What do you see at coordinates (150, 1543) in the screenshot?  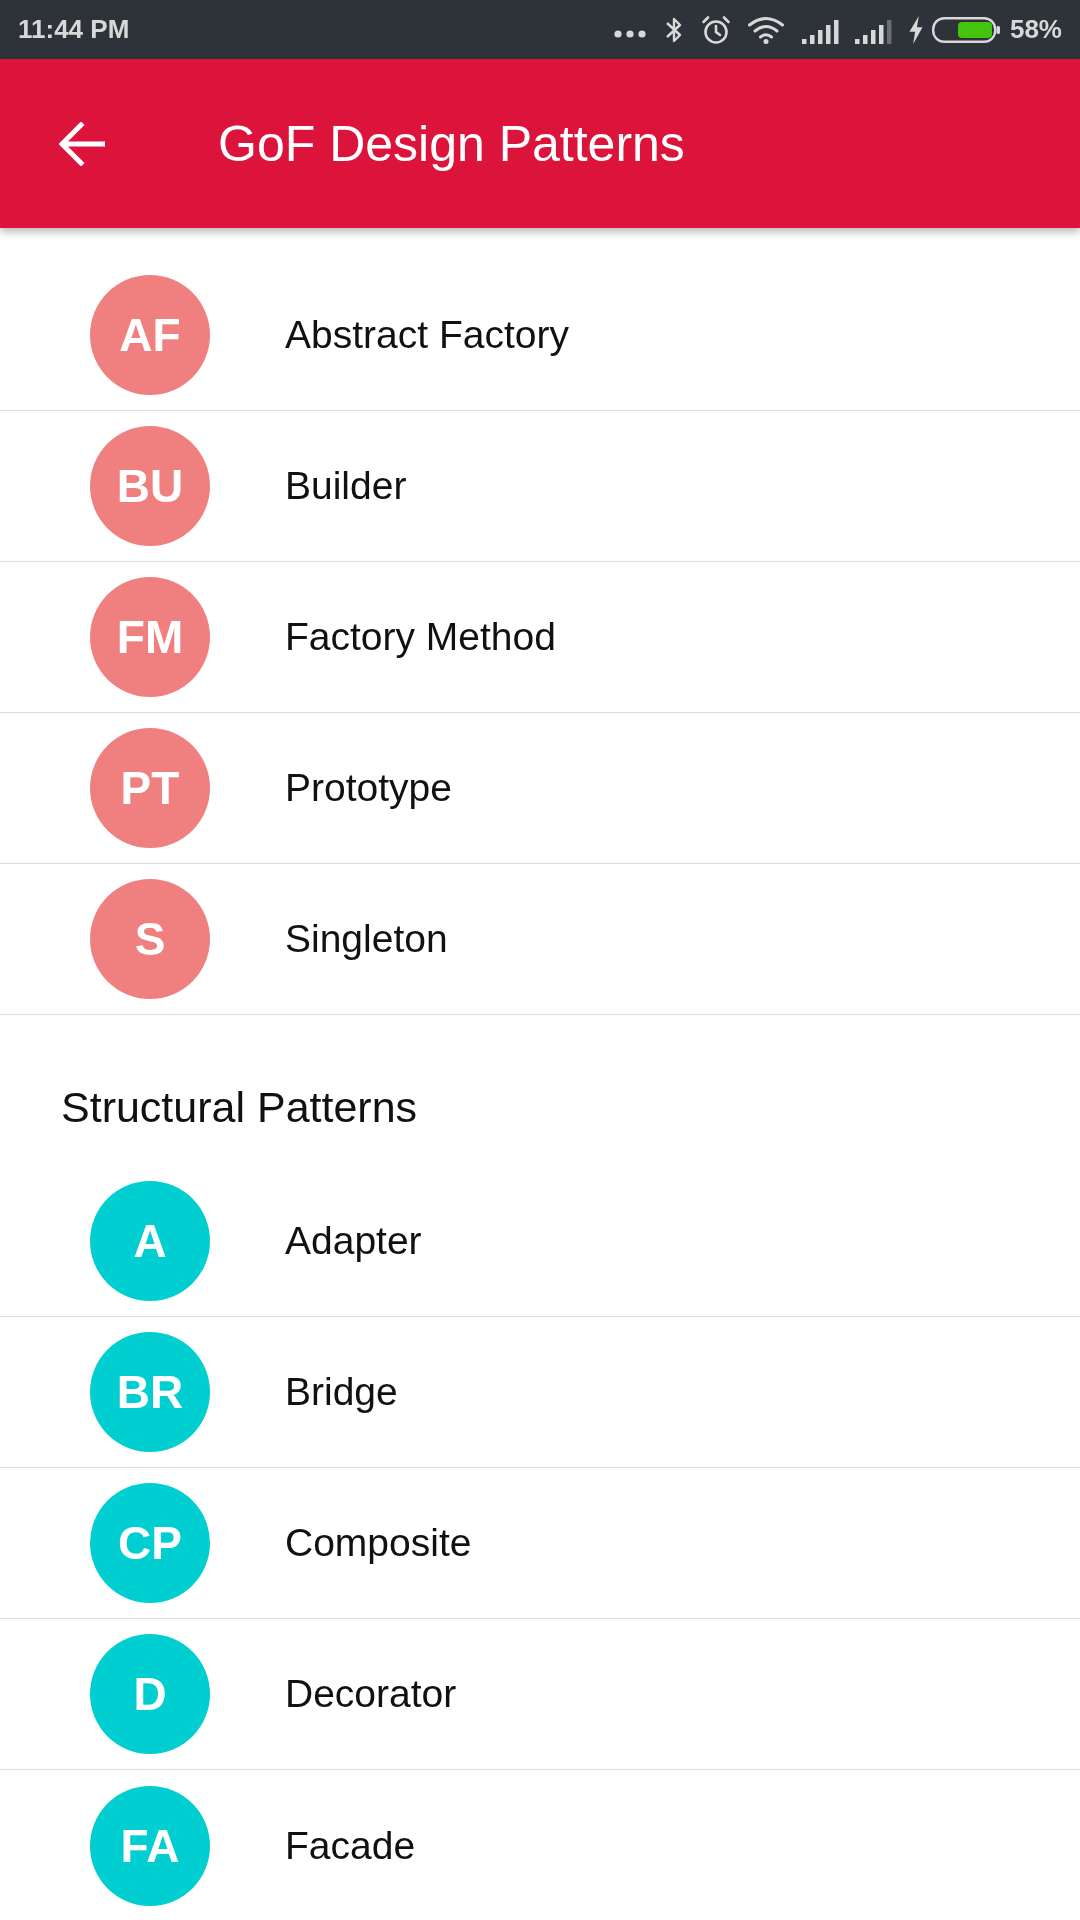 I see `initials-avatar: CP` at bounding box center [150, 1543].